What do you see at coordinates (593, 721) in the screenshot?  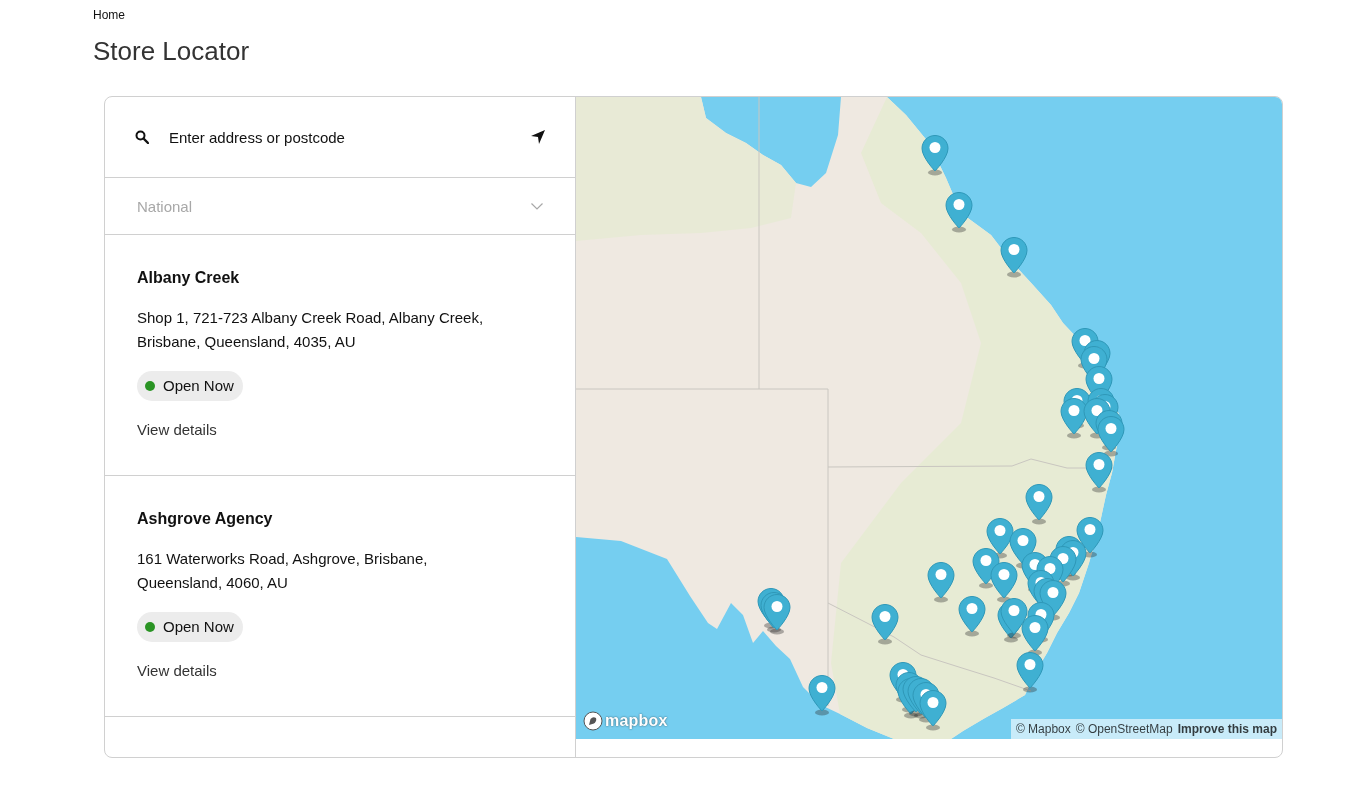 I see `mapbox-logo-icon` at bounding box center [593, 721].